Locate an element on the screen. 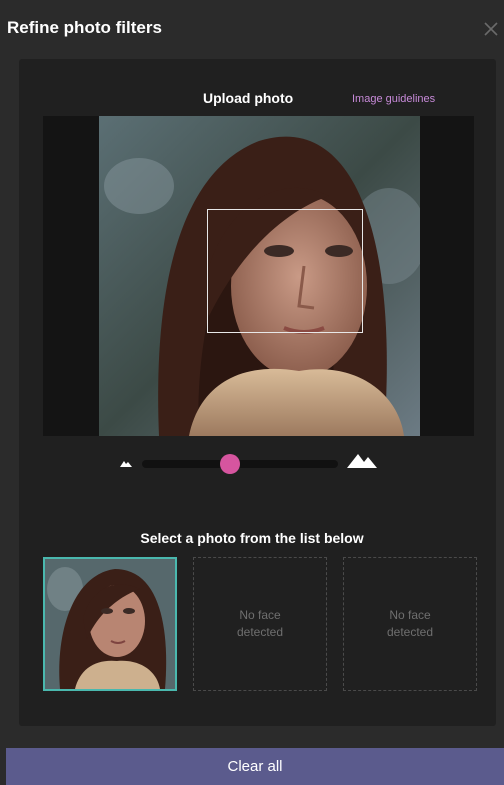 The image size is (504, 785). image-guidelines-link: Image guidelines is located at coordinates (393, 99).